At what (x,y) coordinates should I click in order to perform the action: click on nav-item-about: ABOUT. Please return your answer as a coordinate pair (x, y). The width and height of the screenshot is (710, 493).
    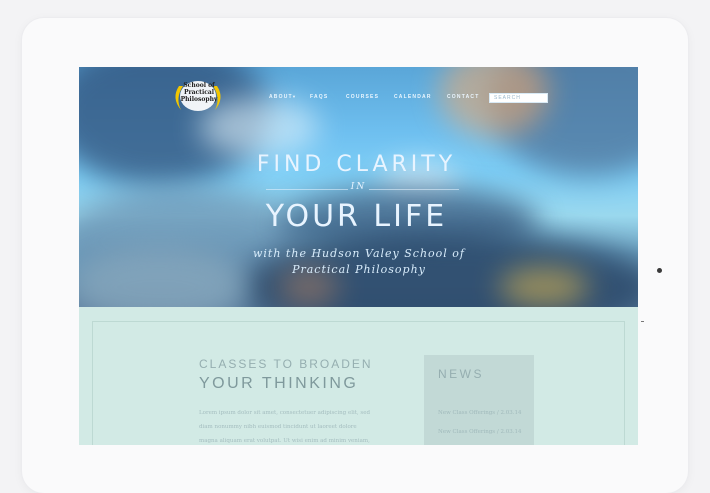
    Looking at the image, I should click on (281, 97).